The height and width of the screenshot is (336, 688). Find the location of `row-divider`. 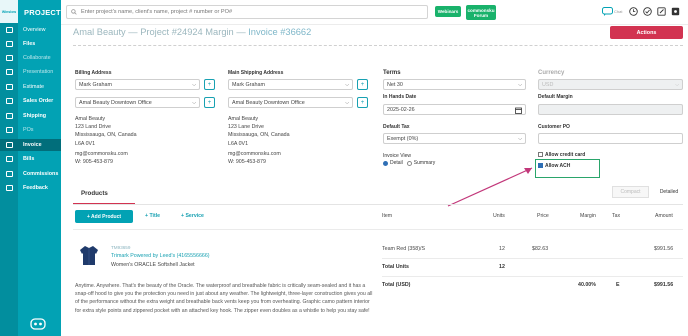

row-divider is located at coordinates (532, 276).